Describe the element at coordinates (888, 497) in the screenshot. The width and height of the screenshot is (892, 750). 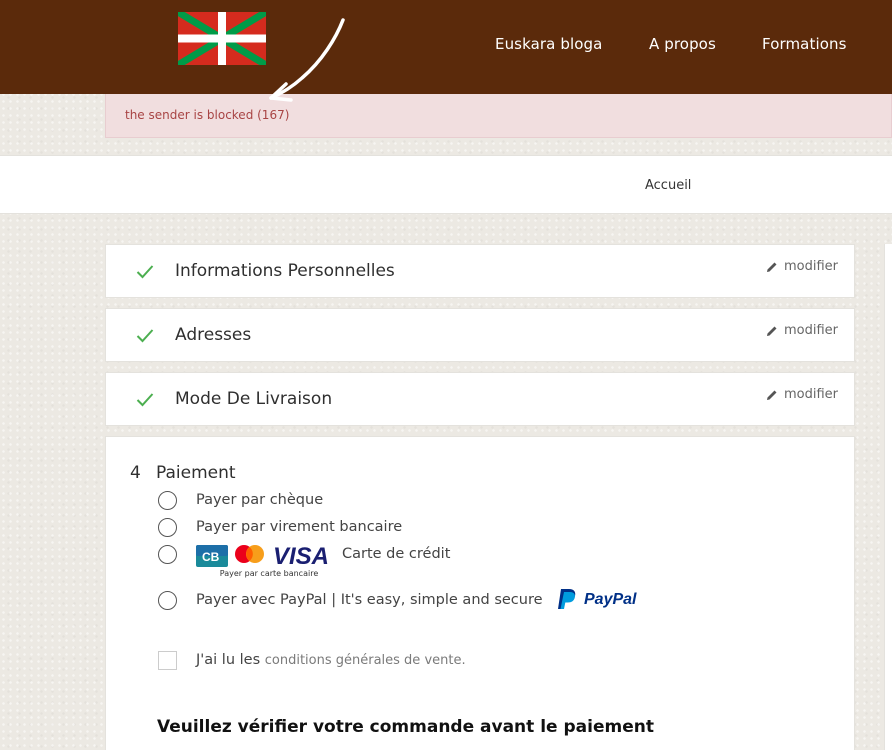
I see `sidebar-panel-edge` at that location.